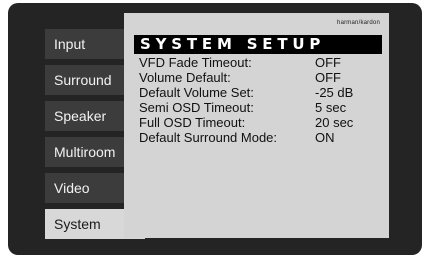  What do you see at coordinates (196, 107) in the screenshot?
I see `setting-label: Semi OSD Timeout:` at bounding box center [196, 107].